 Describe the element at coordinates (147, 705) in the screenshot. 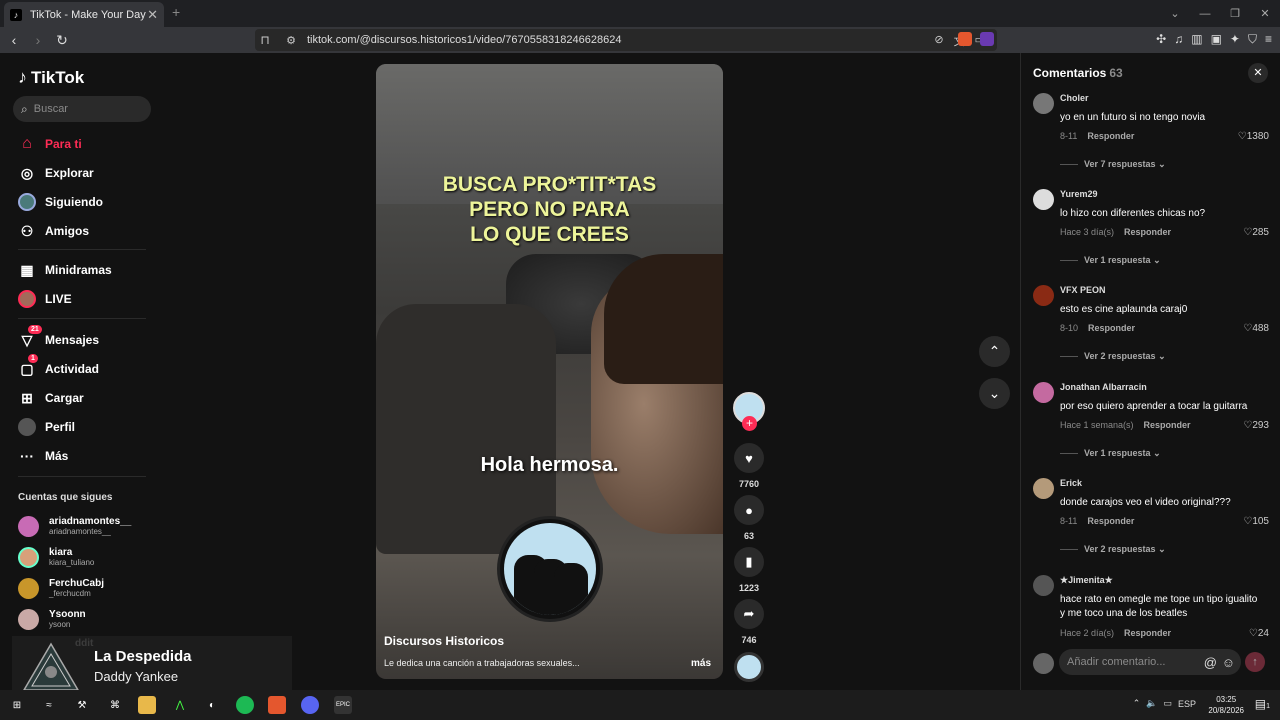

I see `file-explorer-icon` at that location.